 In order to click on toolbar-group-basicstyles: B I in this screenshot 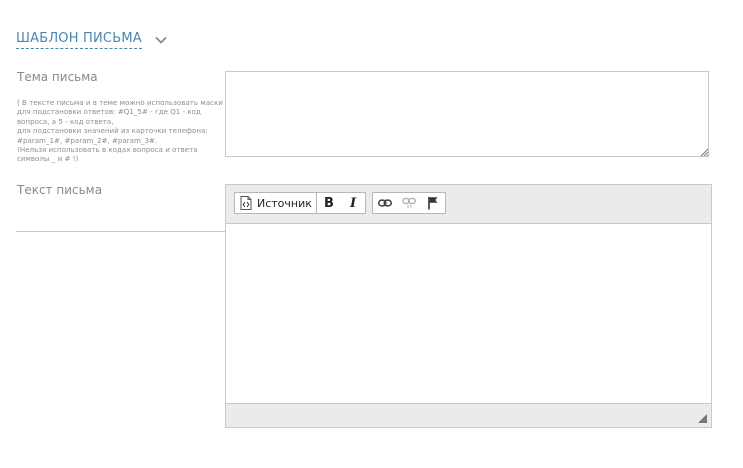, I will do `click(341, 203)`.